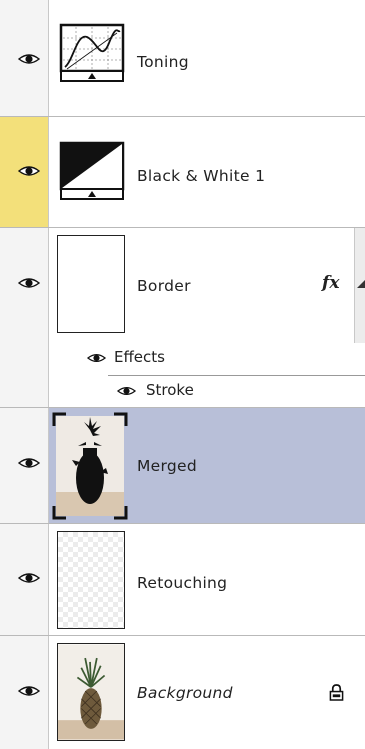 The width and height of the screenshot is (365, 749). I want to click on layer-name: Border, so click(164, 286).